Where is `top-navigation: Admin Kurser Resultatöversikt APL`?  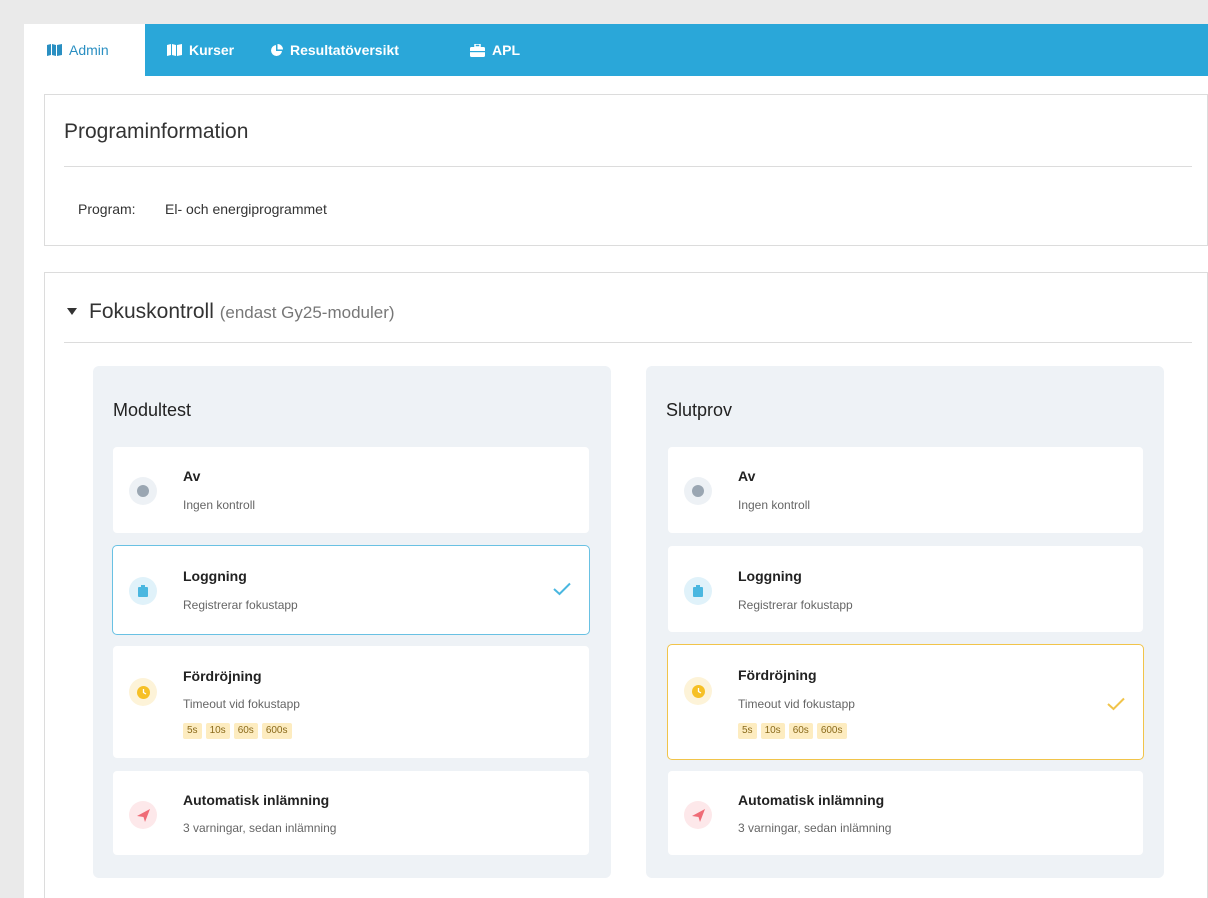
top-navigation: Admin Kurser Resultatöversikt APL is located at coordinates (616, 50).